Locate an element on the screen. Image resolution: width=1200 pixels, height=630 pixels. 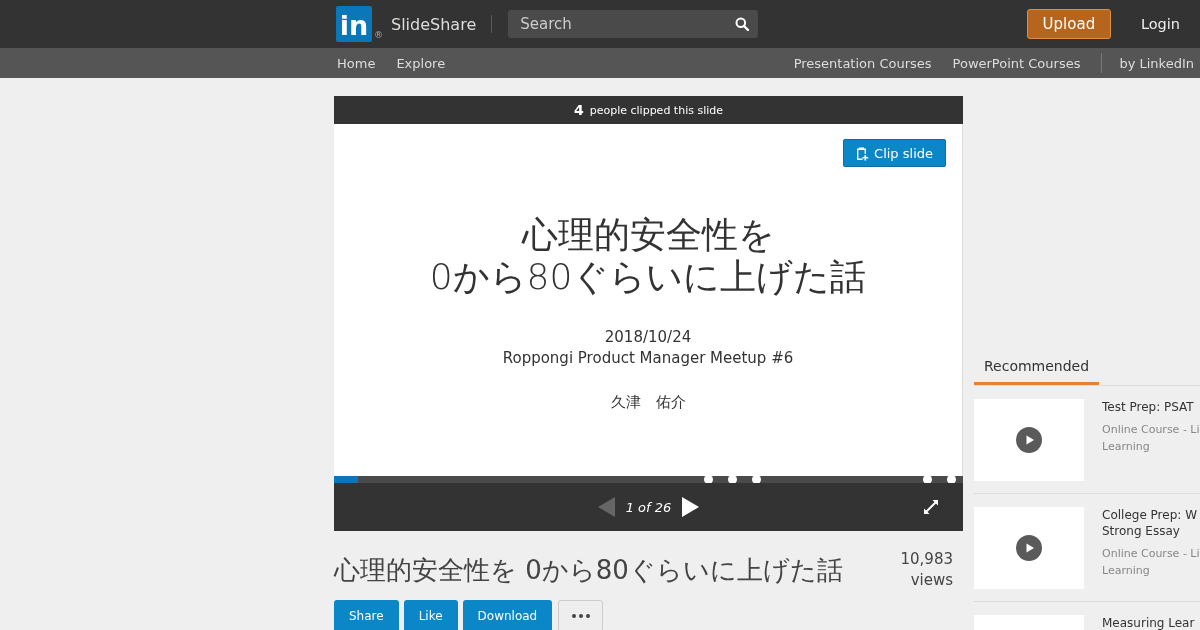
sidebar-tab: Recommended is located at coordinates (1037, 367).